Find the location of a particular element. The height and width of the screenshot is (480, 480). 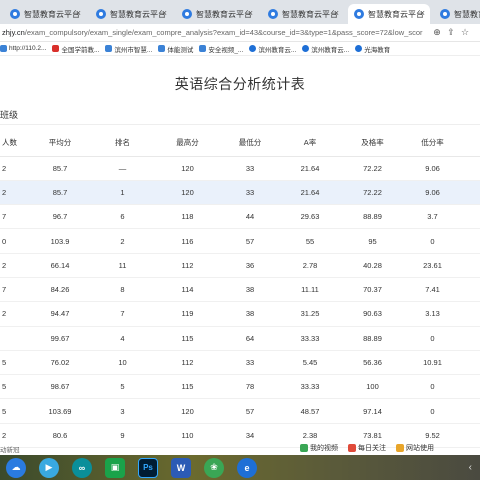

table-cell: 76.02 is located at coordinates (60, 363).